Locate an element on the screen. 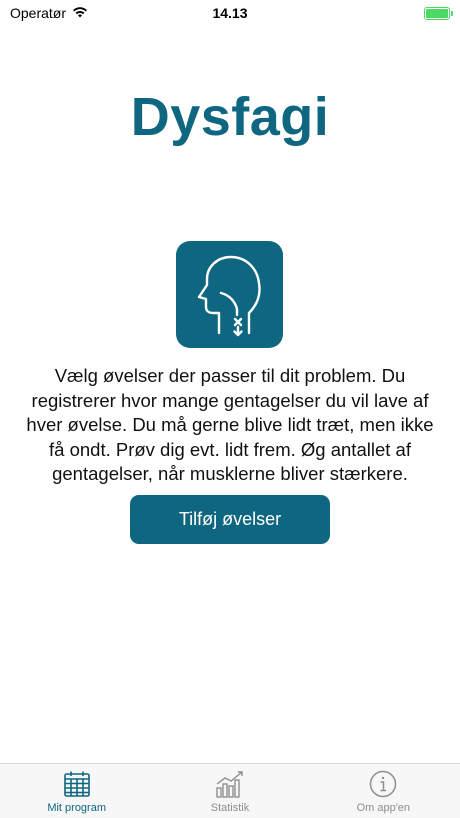 This screenshot has height=818, width=460. status-left: Operatør is located at coordinates (49, 13).